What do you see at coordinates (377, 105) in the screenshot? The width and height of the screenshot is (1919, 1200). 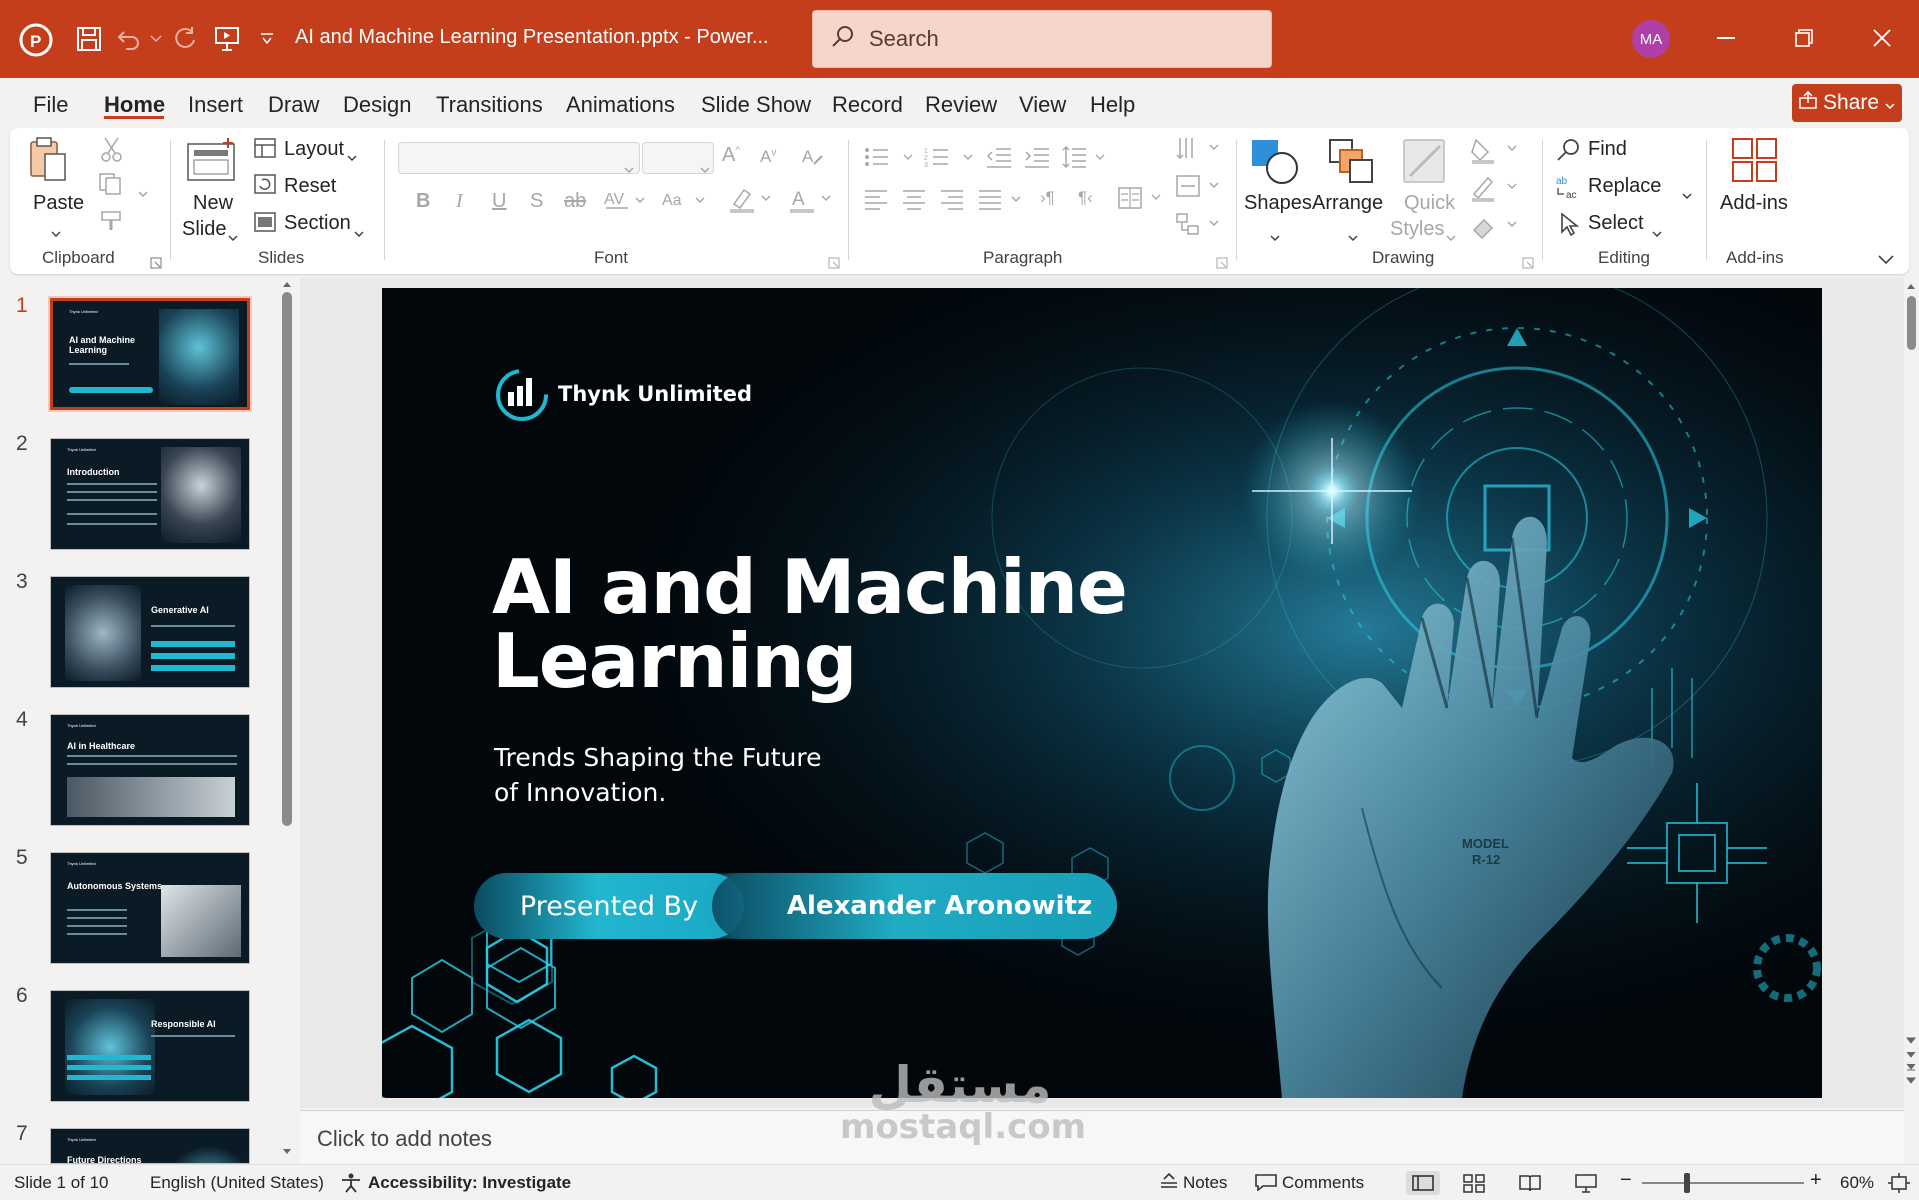 I see `tab-design: Design` at bounding box center [377, 105].